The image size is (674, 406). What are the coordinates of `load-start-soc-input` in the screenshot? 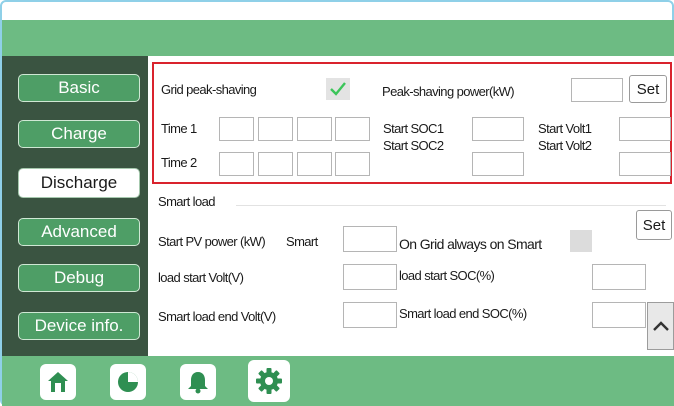 It's located at (619, 277).